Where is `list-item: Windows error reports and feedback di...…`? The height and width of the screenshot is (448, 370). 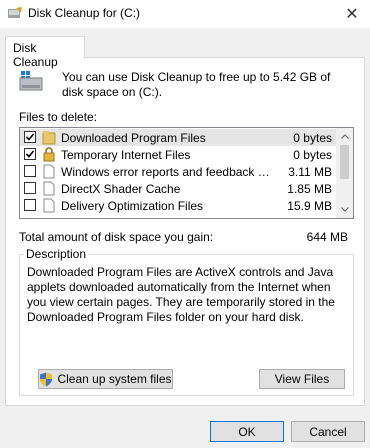
list-item: Windows error reports and feedback di...… is located at coordinates (178, 171).